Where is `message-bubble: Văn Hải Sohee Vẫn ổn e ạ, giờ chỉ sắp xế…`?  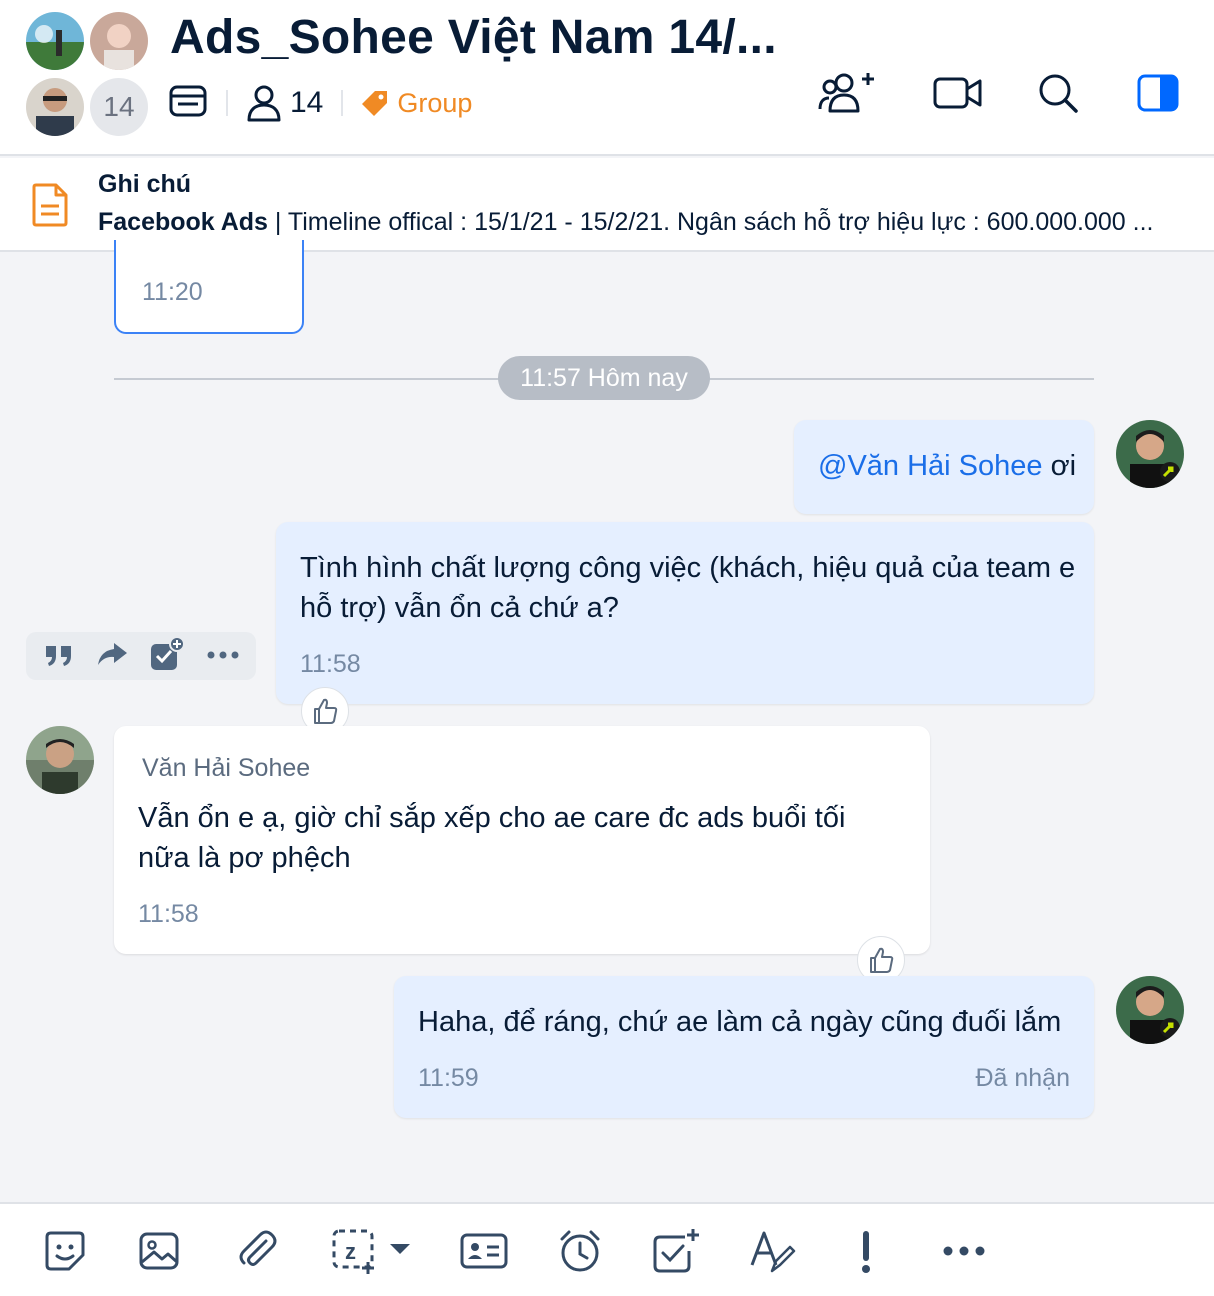
message-bubble: Văn Hải Sohee Vẫn ổn e ạ, giờ chỉ sắp xế… is located at coordinates (522, 840).